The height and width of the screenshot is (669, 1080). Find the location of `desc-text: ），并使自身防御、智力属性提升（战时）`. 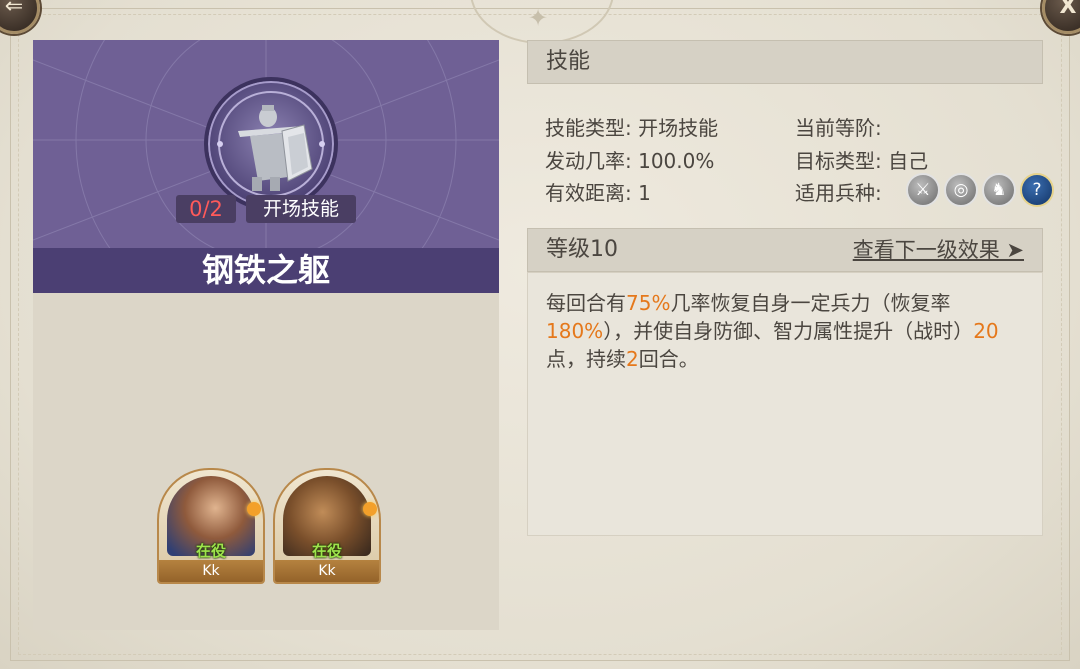

desc-text: ），并使自身防御、智力属性提升（战时） is located at coordinates (788, 331).